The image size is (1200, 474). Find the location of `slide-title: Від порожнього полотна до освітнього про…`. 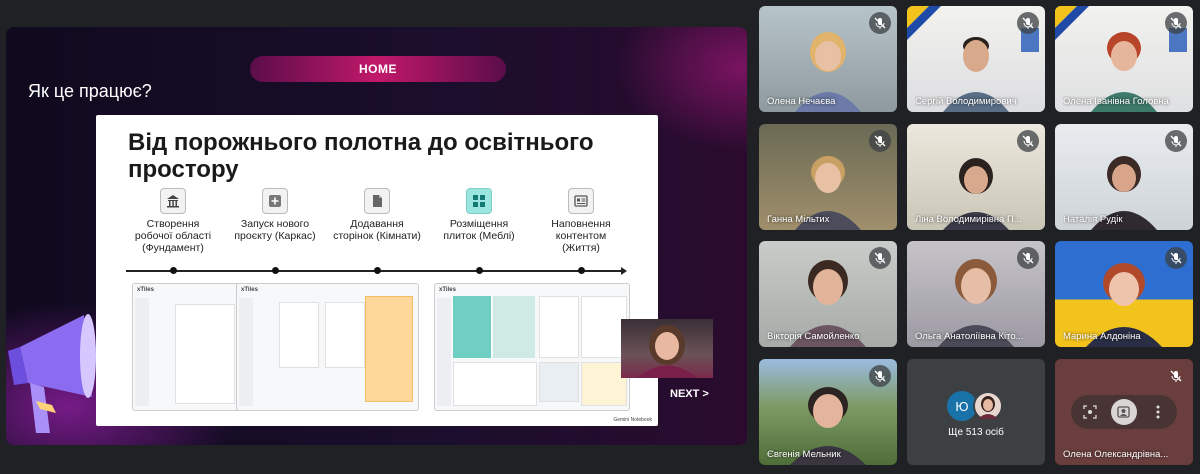

slide-title: Від порожнього полотна до освітнього про… is located at coordinates (361, 156).